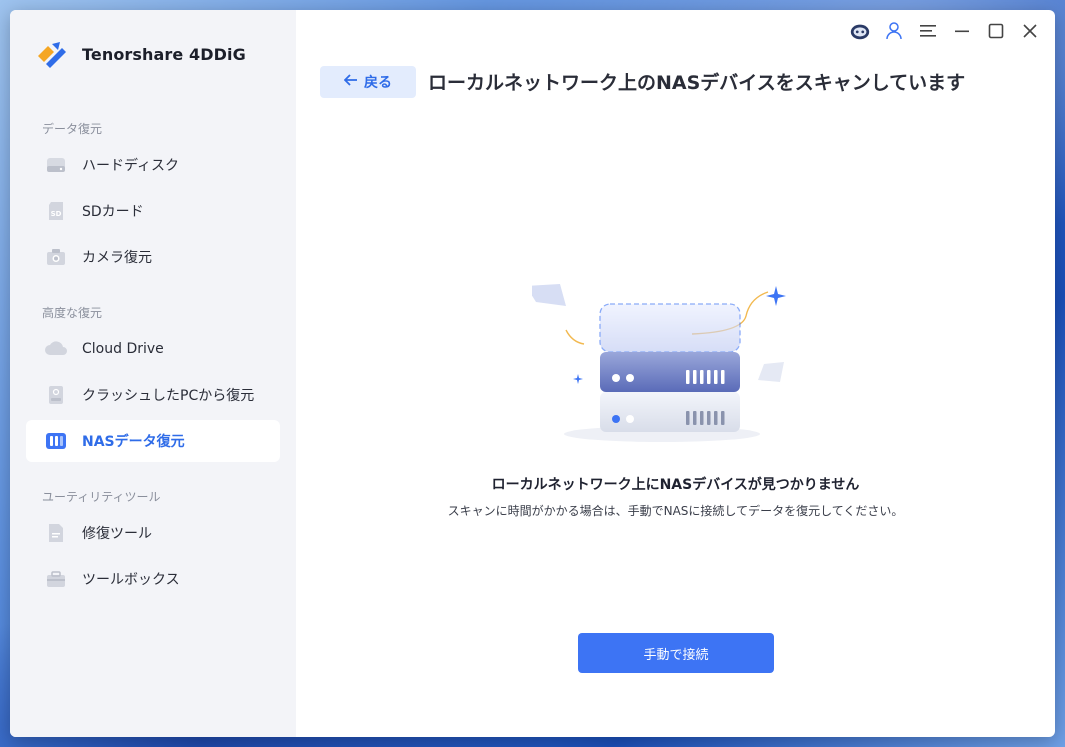 Image resolution: width=1065 pixels, height=747 pixels. I want to click on sidebar-item-label: SDカード, so click(113, 212).